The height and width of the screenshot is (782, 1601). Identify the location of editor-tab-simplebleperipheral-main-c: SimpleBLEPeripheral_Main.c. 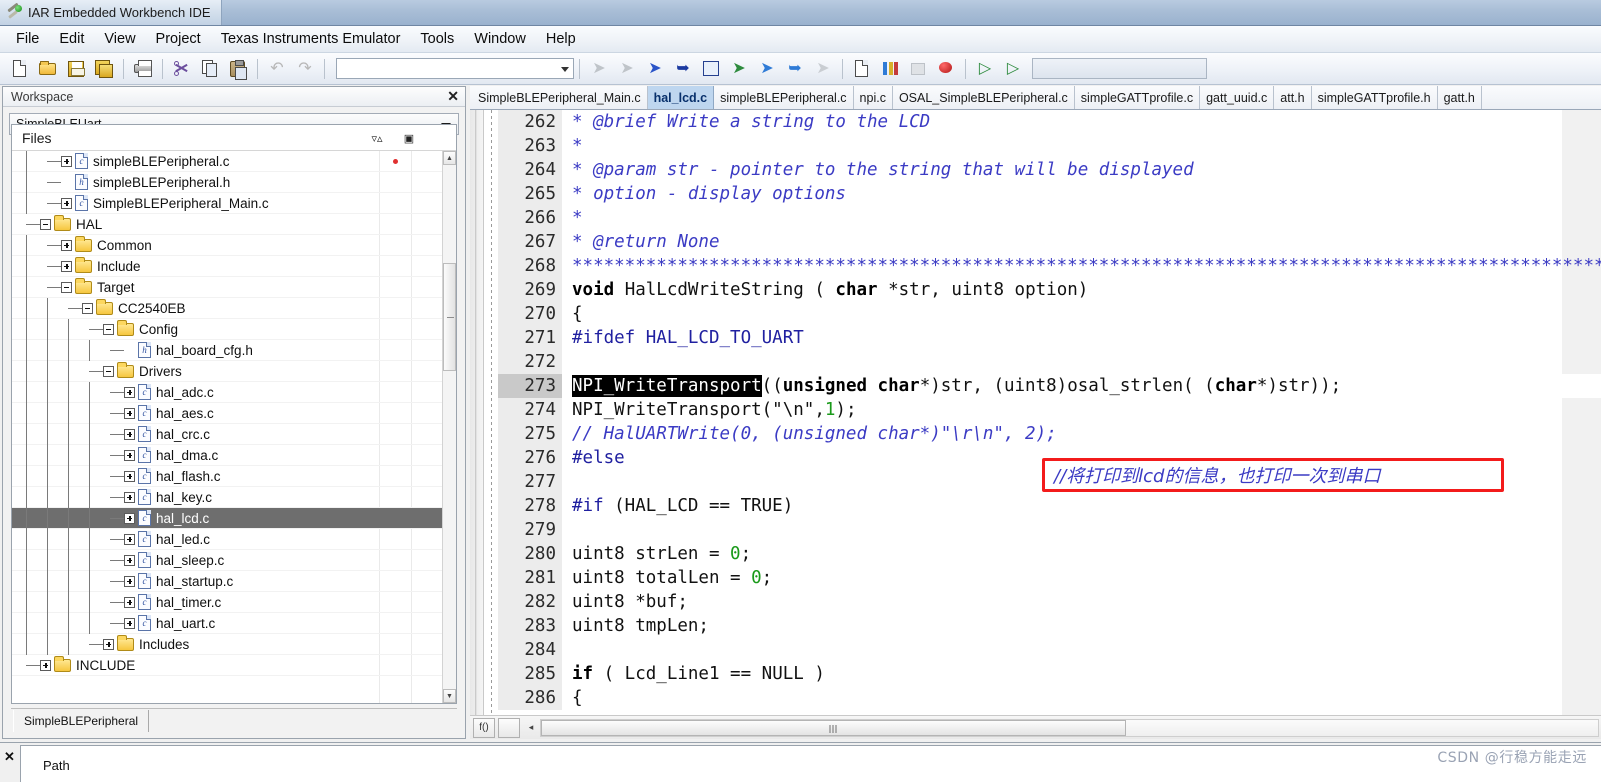
(560, 97).